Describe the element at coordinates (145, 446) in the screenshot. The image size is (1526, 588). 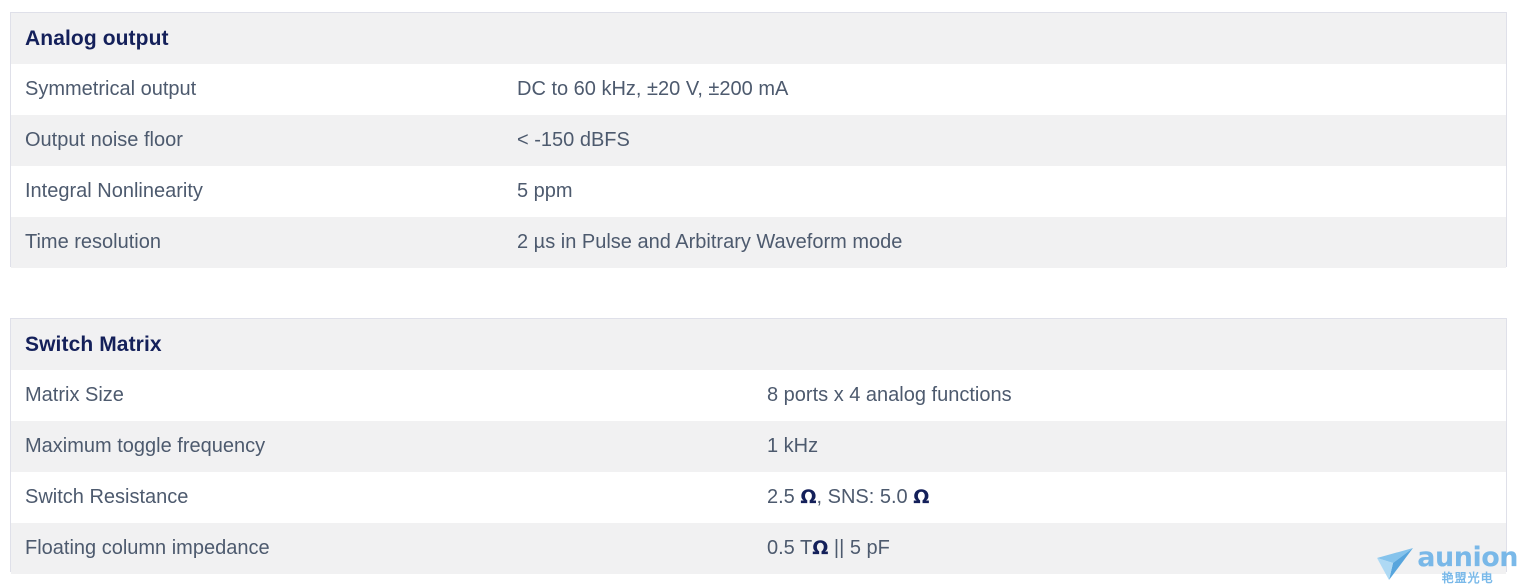
I see `spec-label: Maximum toggle frequency` at that location.